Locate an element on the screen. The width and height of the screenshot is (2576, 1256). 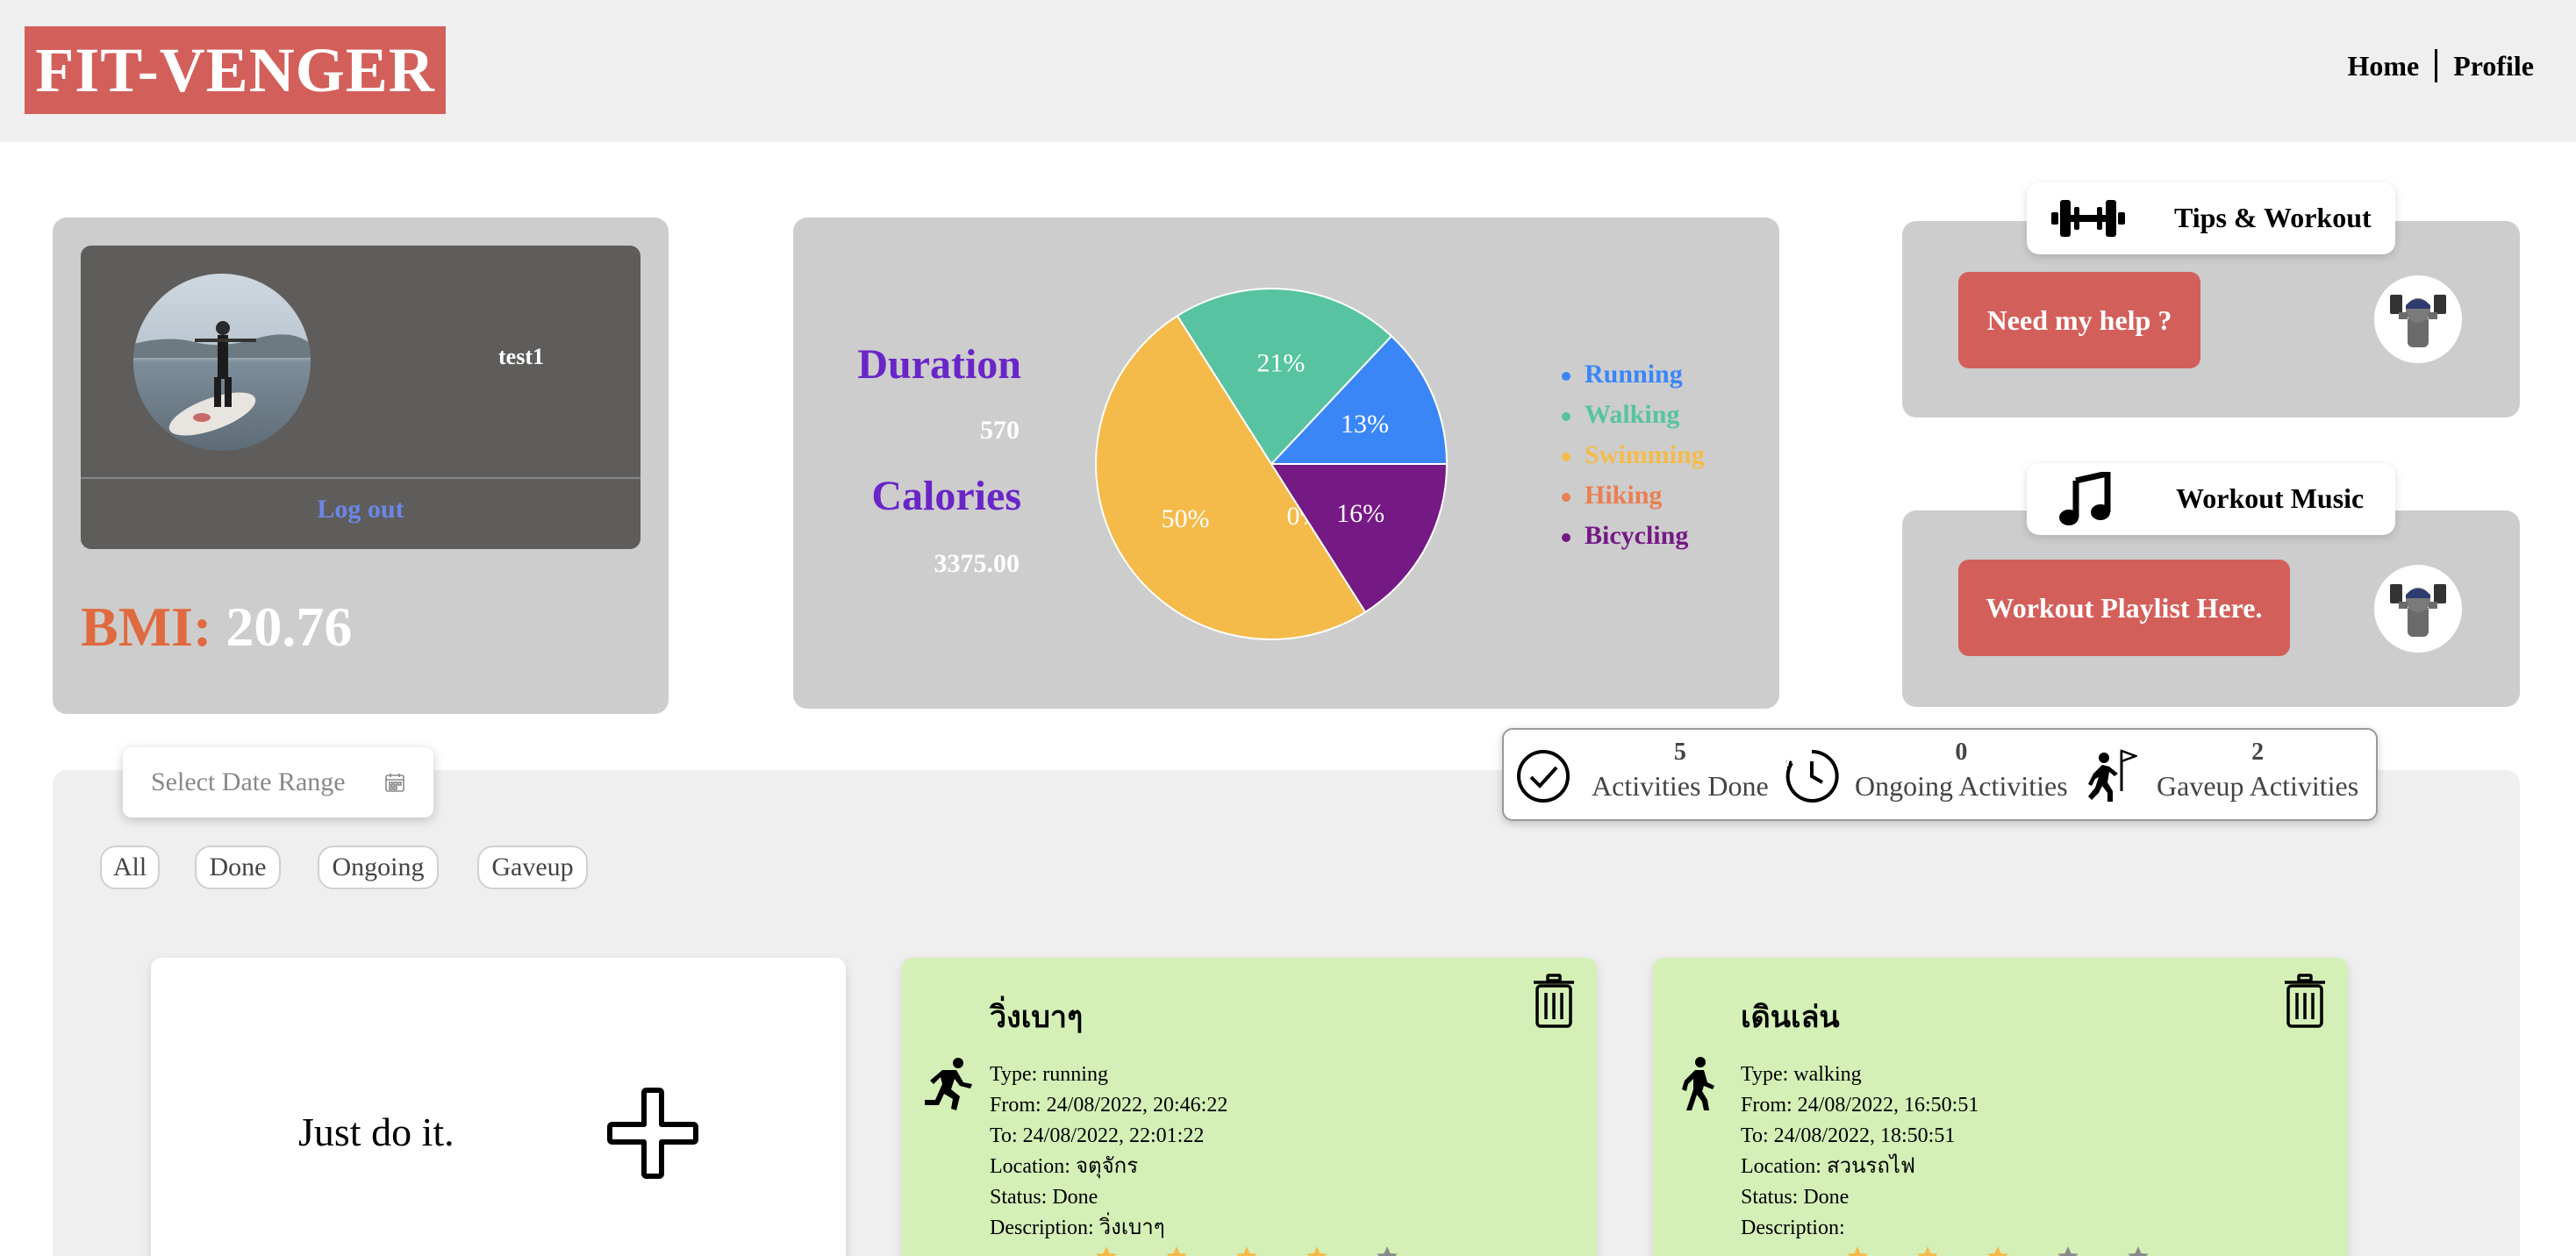
add-card-slogan: Just do it. is located at coordinates (376, 1132).